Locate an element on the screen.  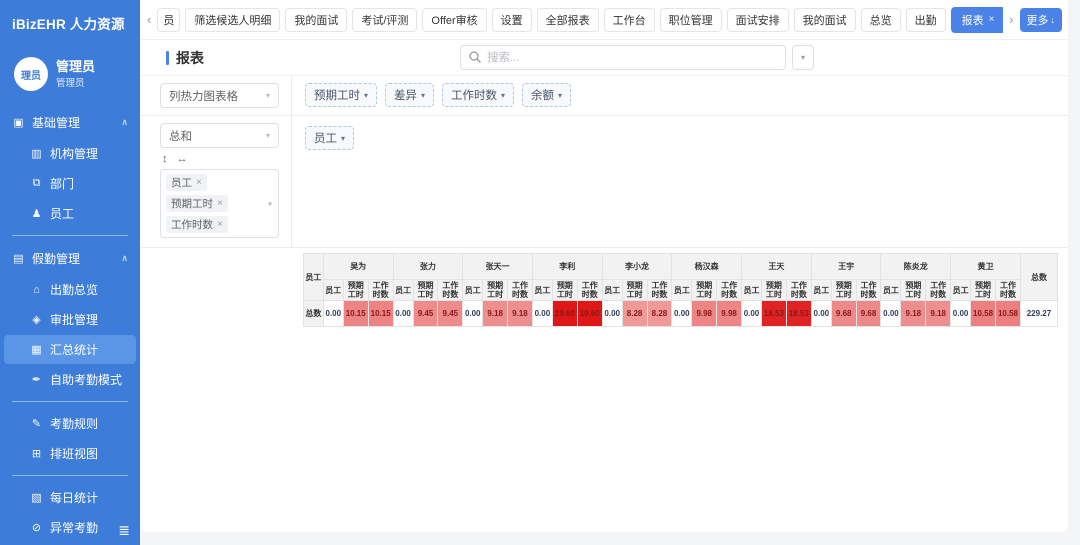
employee-name-header: 王宇 is located at coordinates (846, 266).